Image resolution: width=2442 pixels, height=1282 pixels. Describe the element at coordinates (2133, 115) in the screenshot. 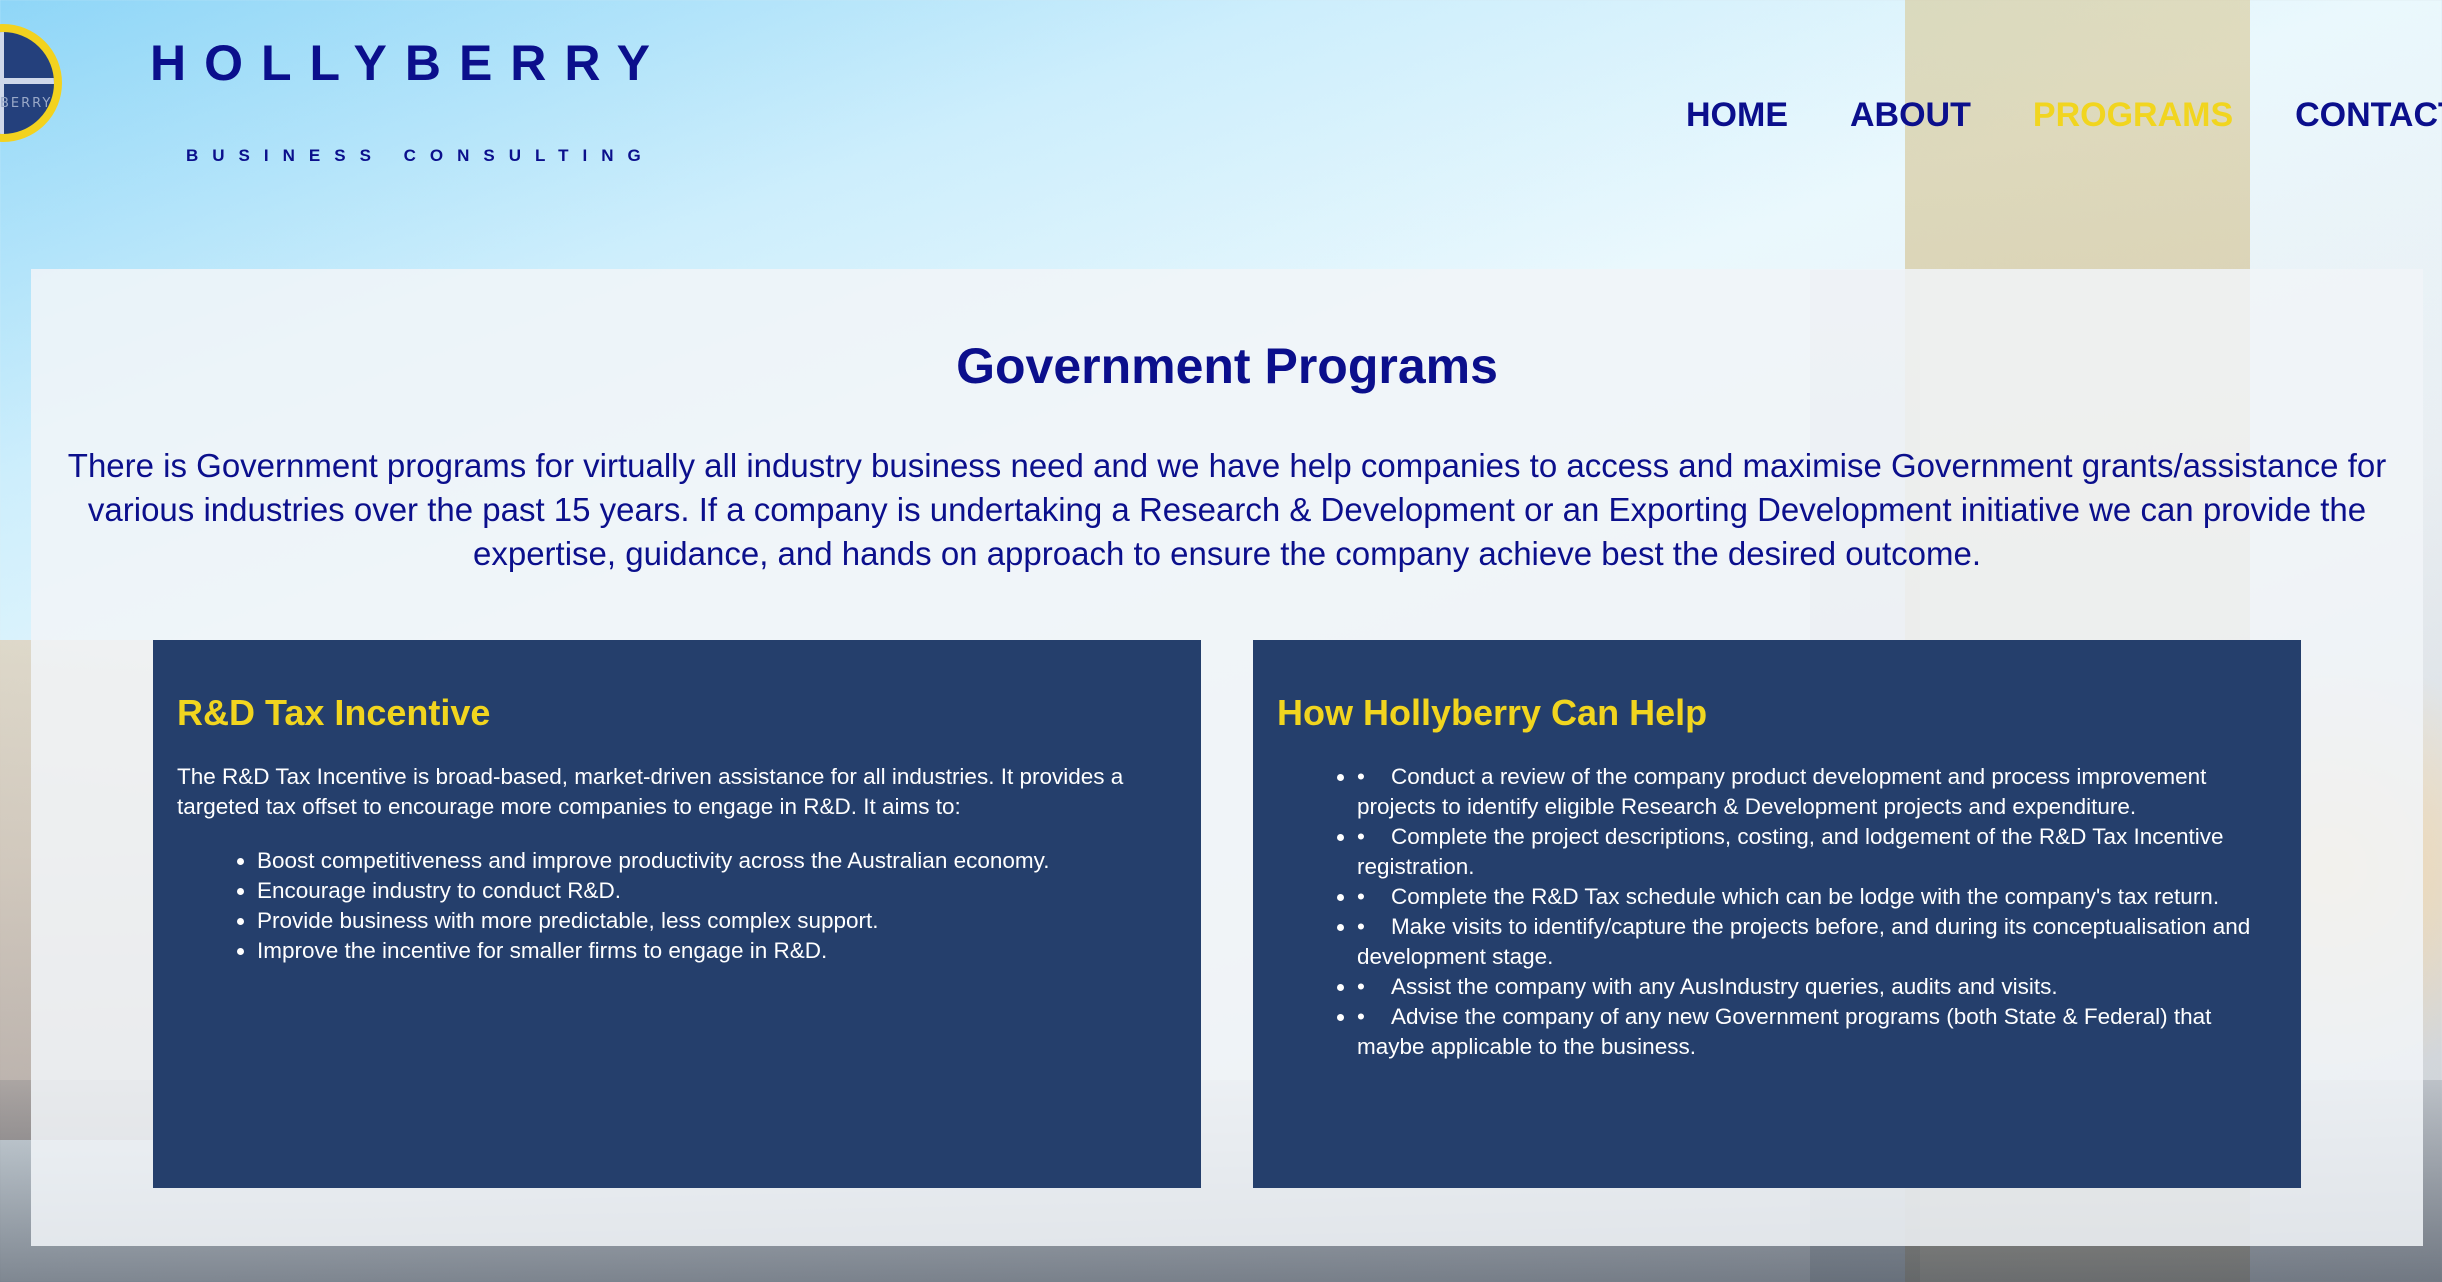

I see `nav-programs-link: PROGRAMS` at that location.